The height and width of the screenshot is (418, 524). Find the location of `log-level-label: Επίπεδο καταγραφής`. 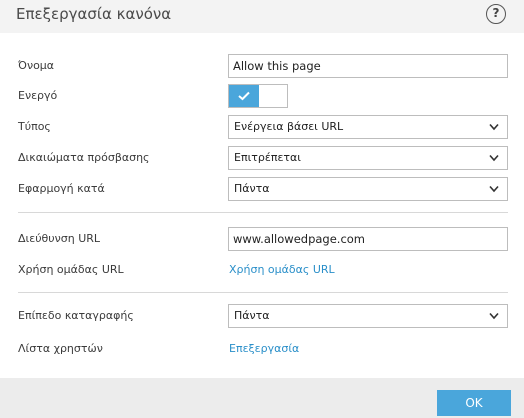

log-level-label: Επίπεδο καταγραφής is located at coordinates (76, 315).